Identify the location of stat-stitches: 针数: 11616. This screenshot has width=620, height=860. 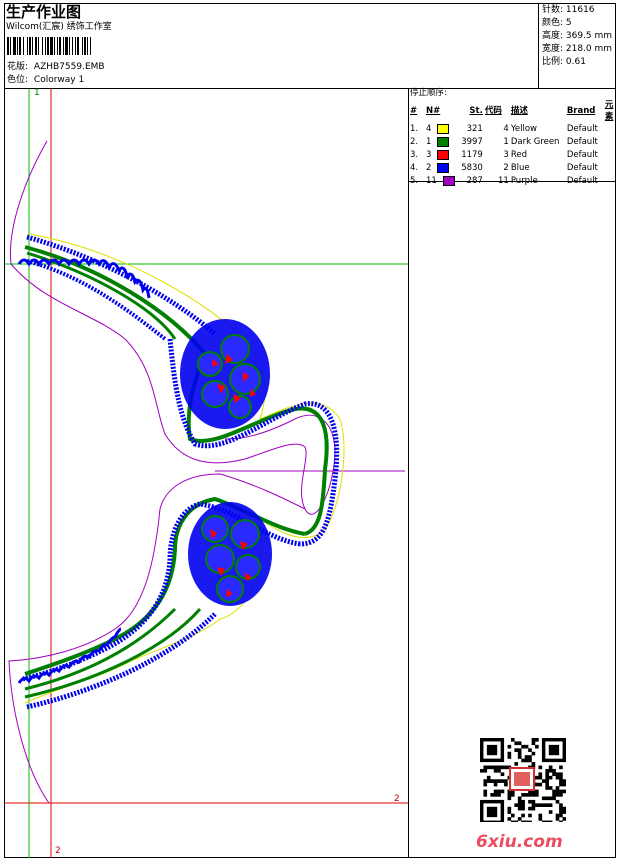
(568, 10).